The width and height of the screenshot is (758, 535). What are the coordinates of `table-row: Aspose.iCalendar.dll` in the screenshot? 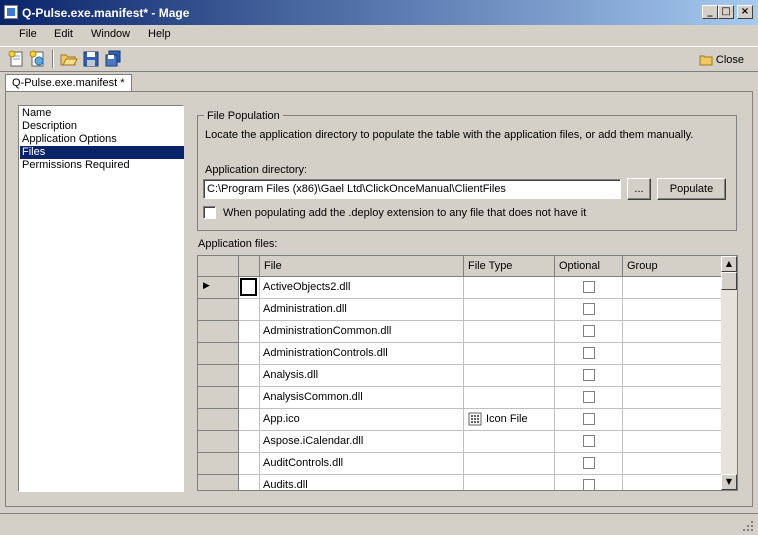 It's located at (460, 442).